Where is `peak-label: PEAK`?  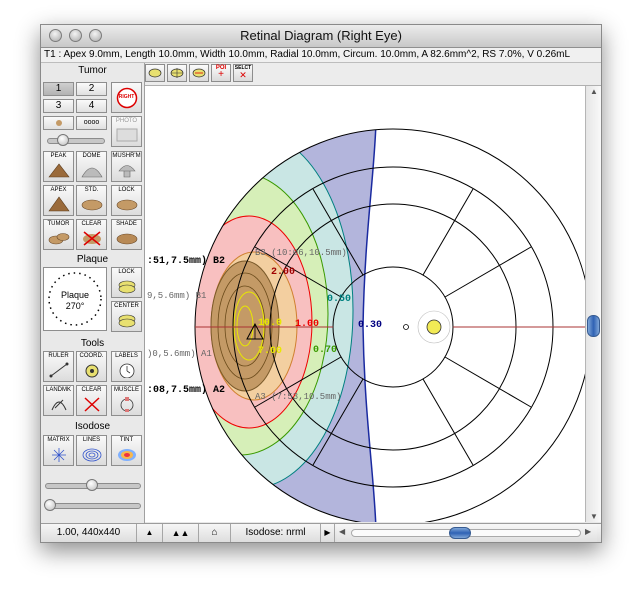 peak-label: PEAK is located at coordinates (58, 156).